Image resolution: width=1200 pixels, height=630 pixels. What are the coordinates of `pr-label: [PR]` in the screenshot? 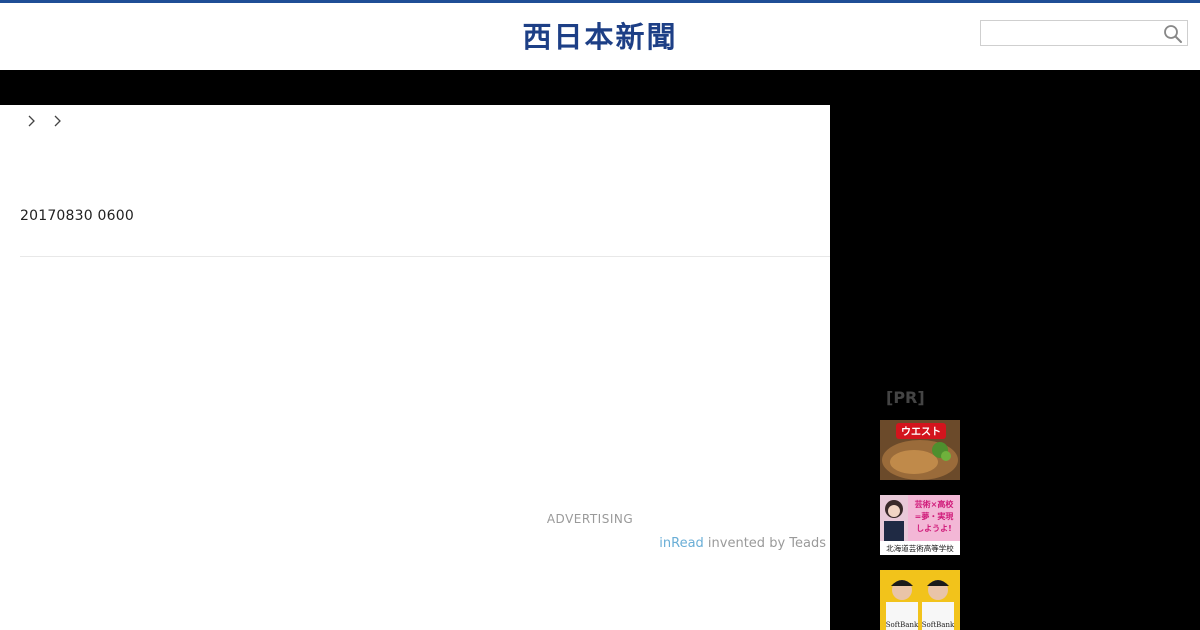 It's located at (905, 397).